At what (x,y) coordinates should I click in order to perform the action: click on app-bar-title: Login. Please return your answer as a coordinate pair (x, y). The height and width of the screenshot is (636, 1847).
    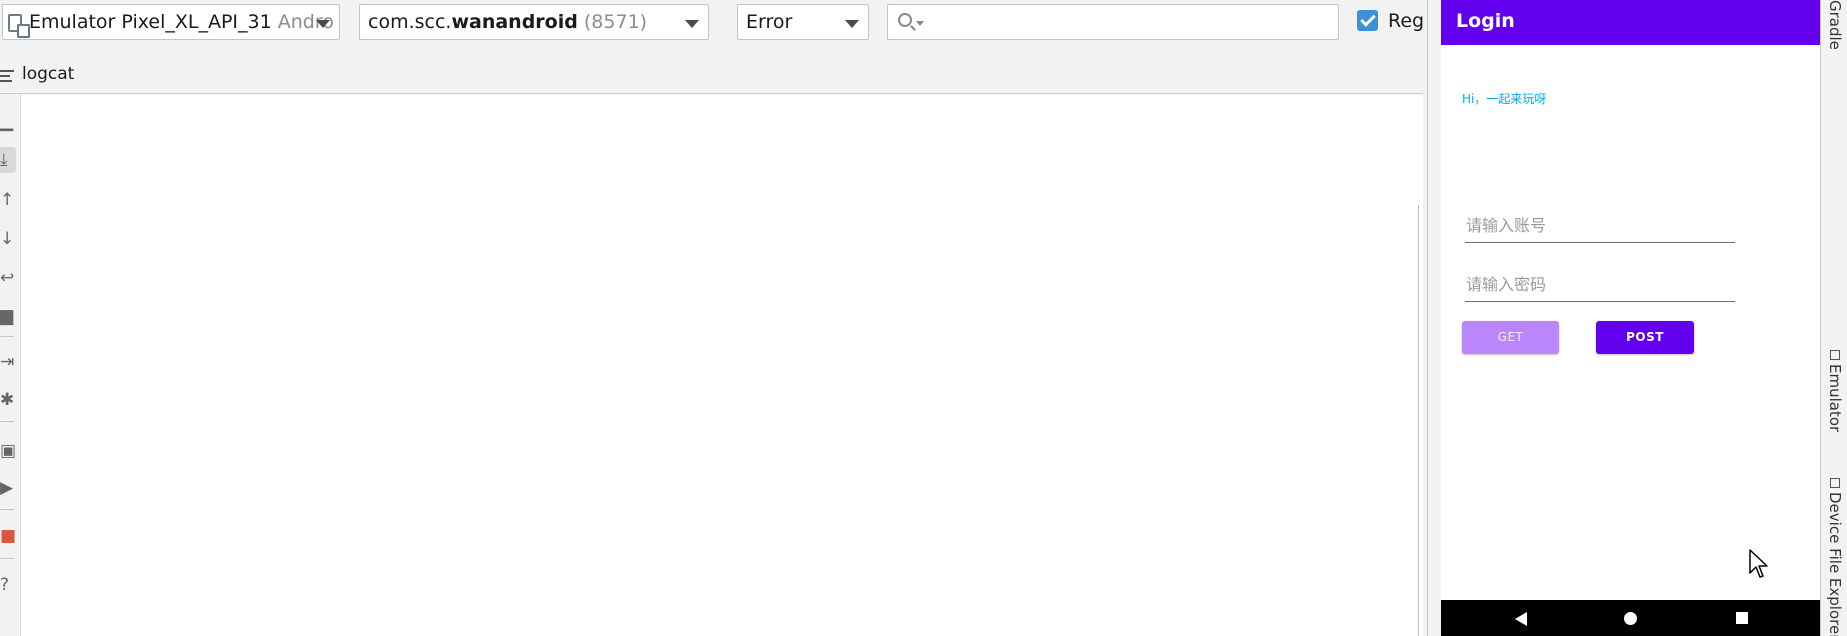
    Looking at the image, I should click on (1485, 21).